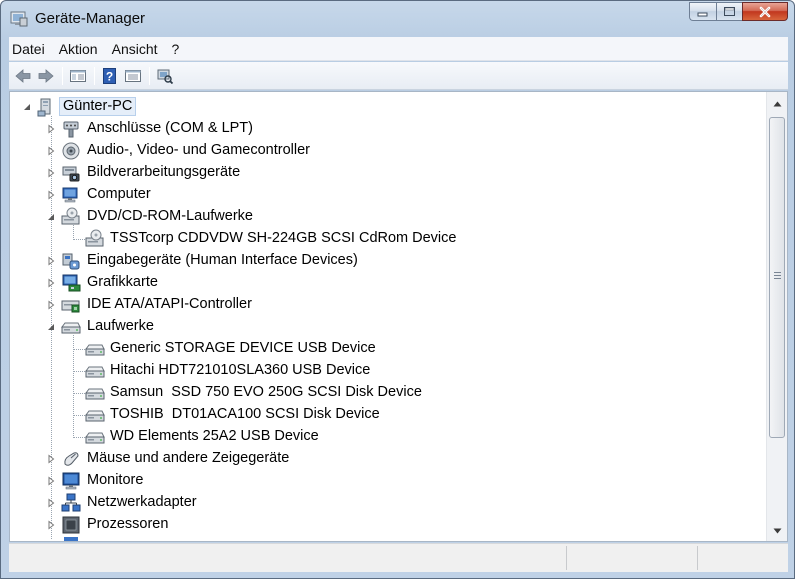 This screenshot has width=795, height=579. What do you see at coordinates (260, 481) in the screenshot?
I see `tree-category-monitors: Monitore` at bounding box center [260, 481].